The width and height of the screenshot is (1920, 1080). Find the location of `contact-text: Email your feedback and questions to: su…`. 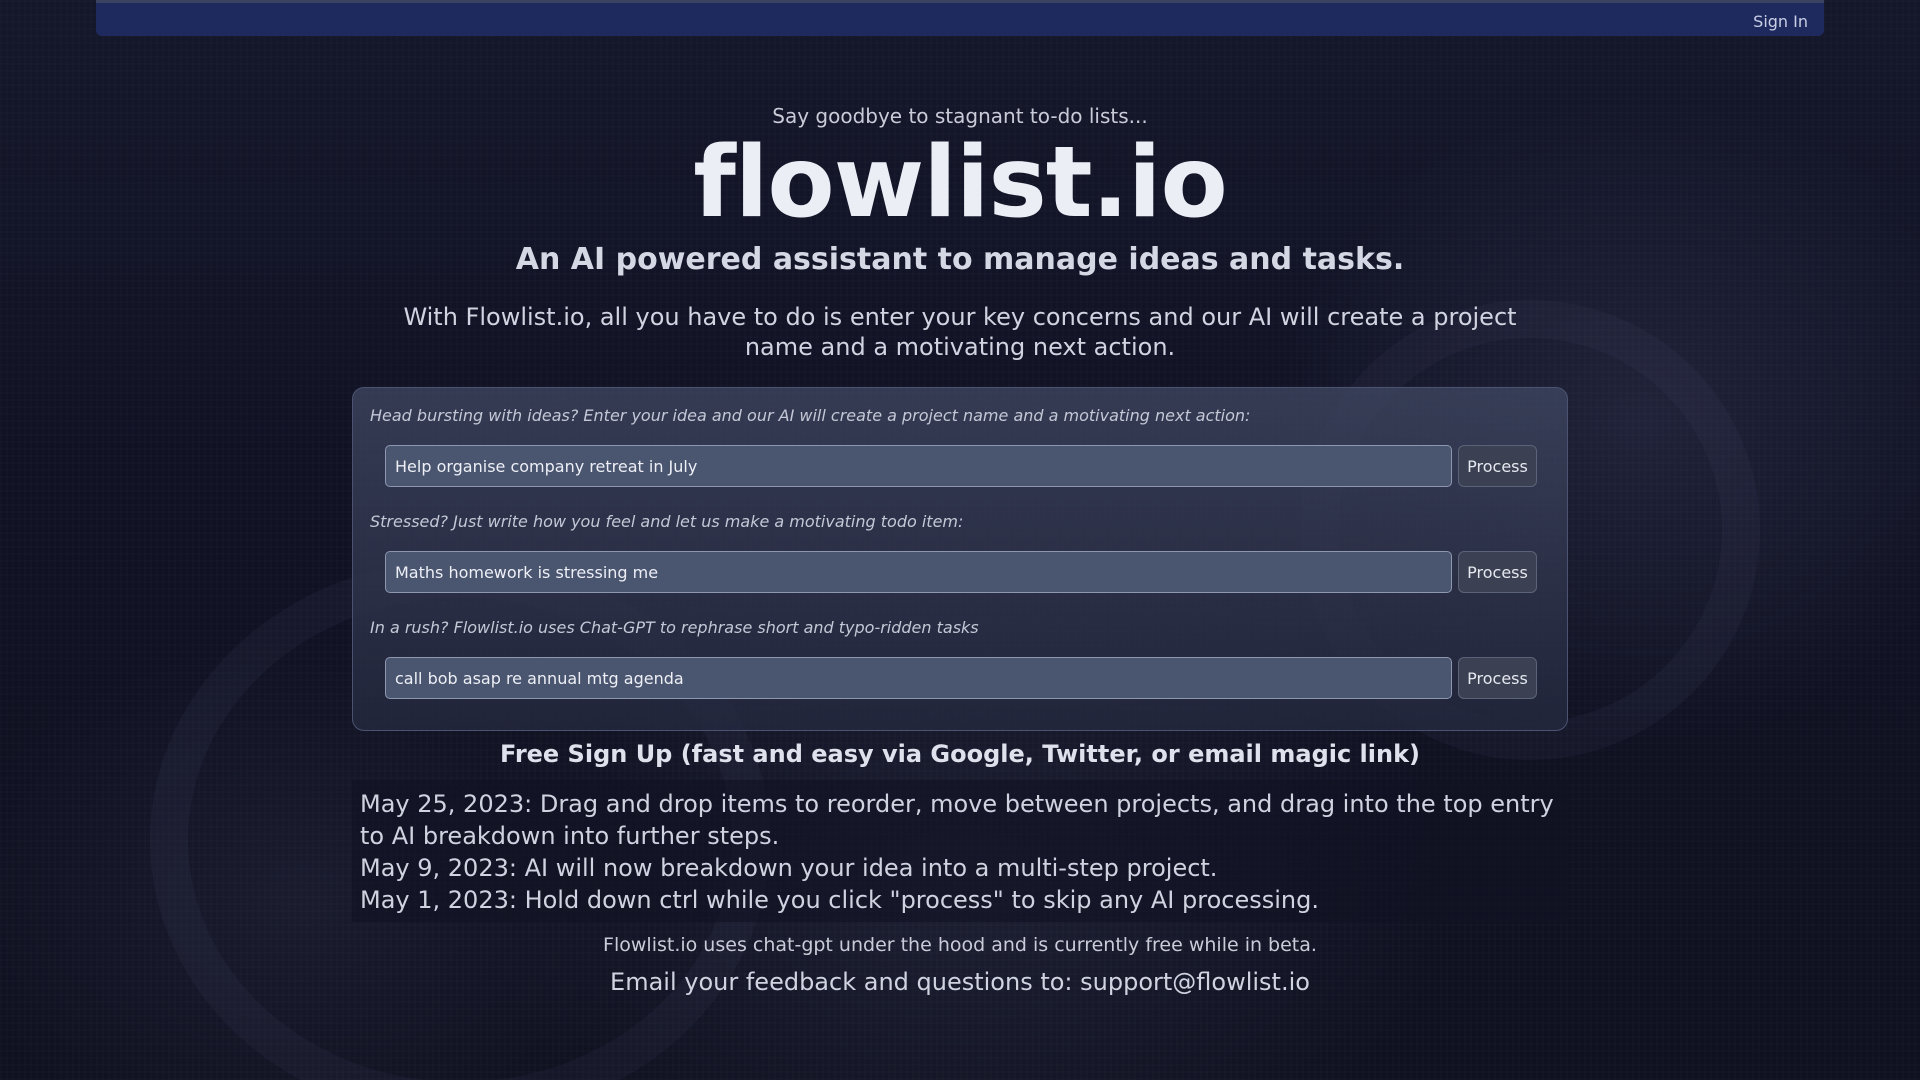

contact-text: Email your feedback and questions to: su… is located at coordinates (960, 982).